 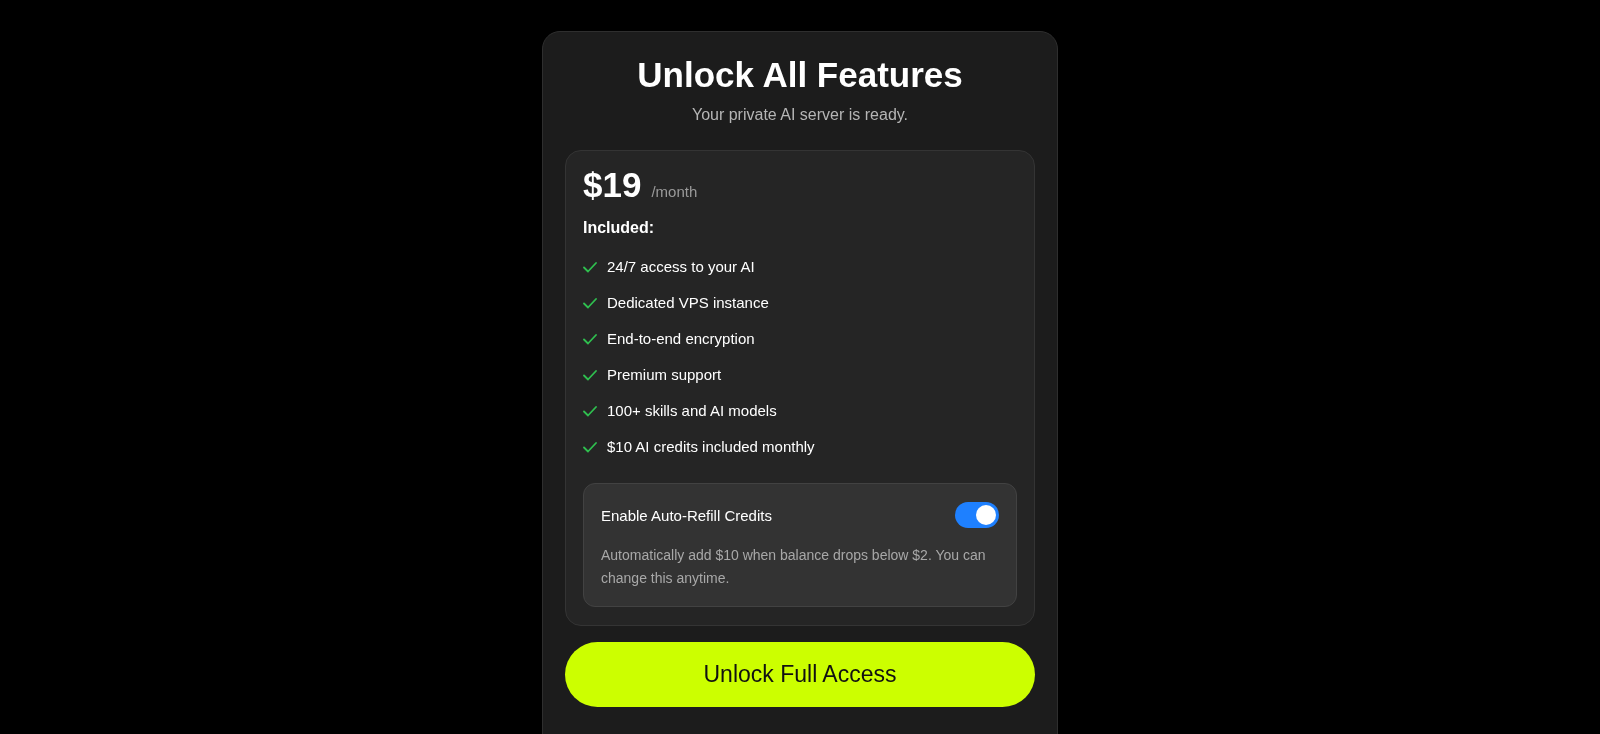 What do you see at coordinates (692, 411) in the screenshot?
I see `feature-text: 100+ skills and AI models` at bounding box center [692, 411].